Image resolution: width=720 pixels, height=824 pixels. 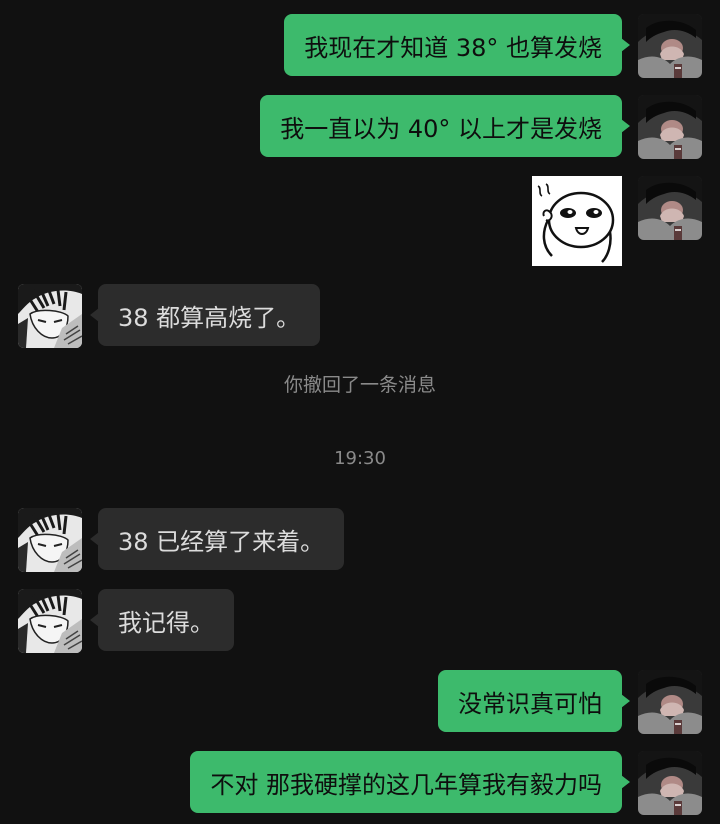 I want to click on message-bubble-sent: 我现在才知道 38° 也算发烧, so click(x=457, y=45).